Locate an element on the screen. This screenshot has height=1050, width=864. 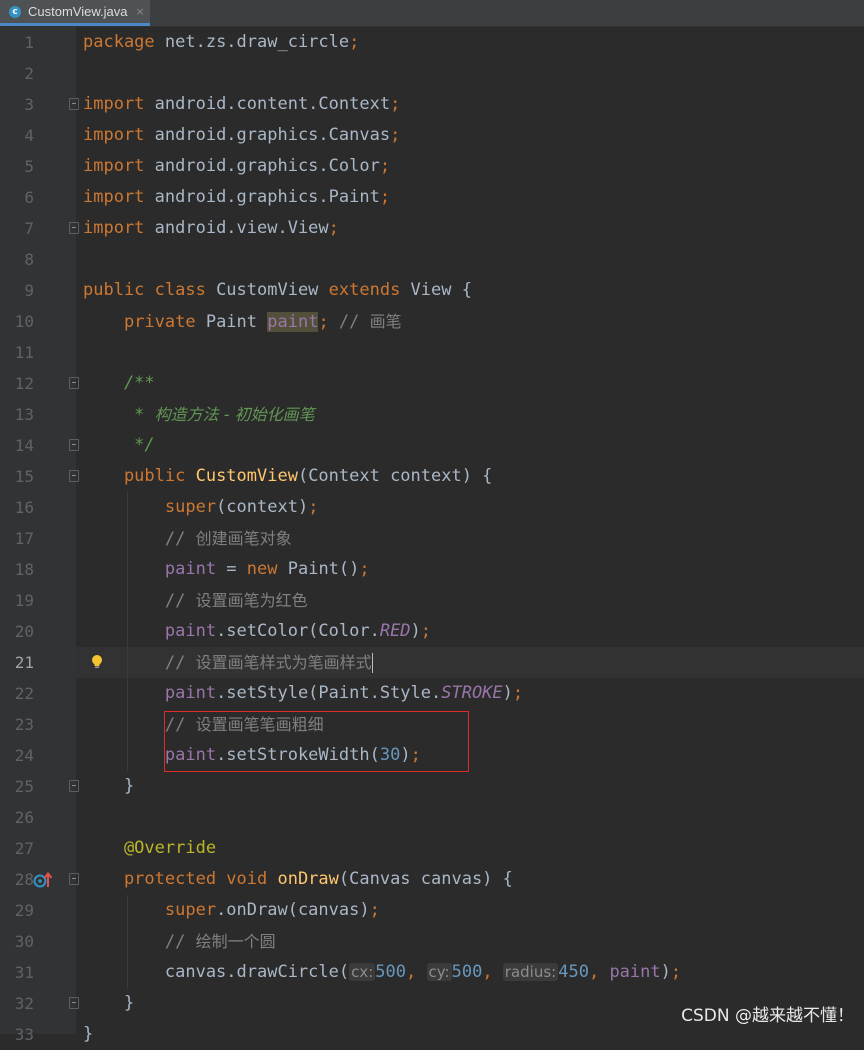
code-token: .onDraw(canvas) is located at coordinates (293, 910).